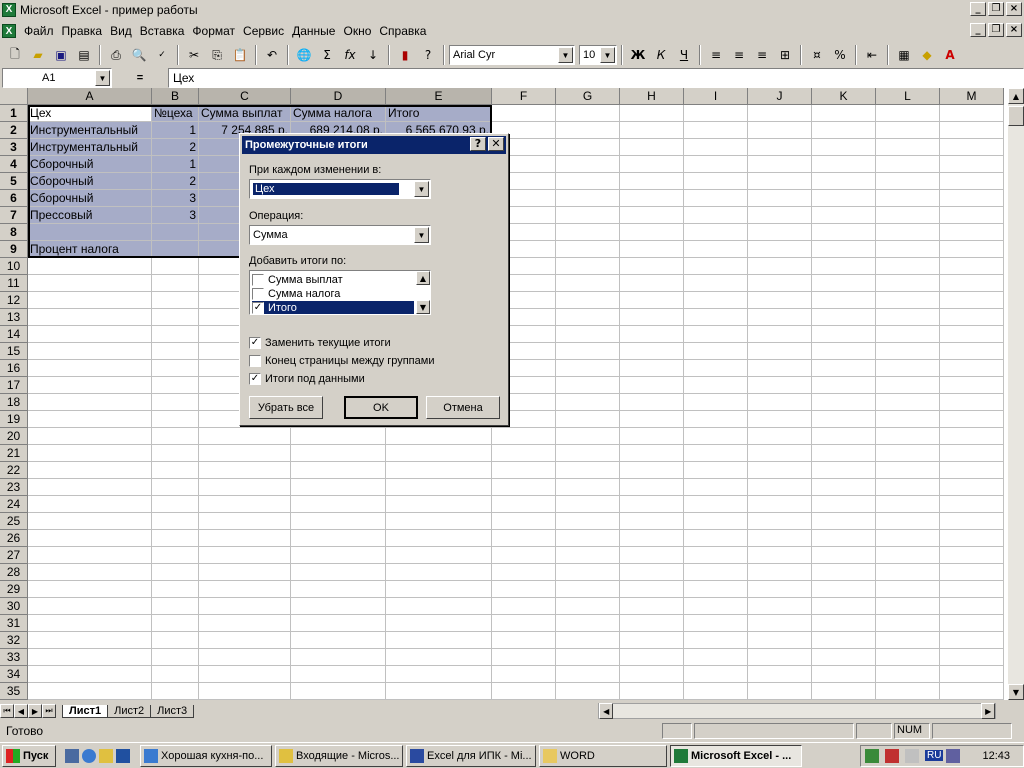  I want to click on row-header: 6, so click(14, 198).